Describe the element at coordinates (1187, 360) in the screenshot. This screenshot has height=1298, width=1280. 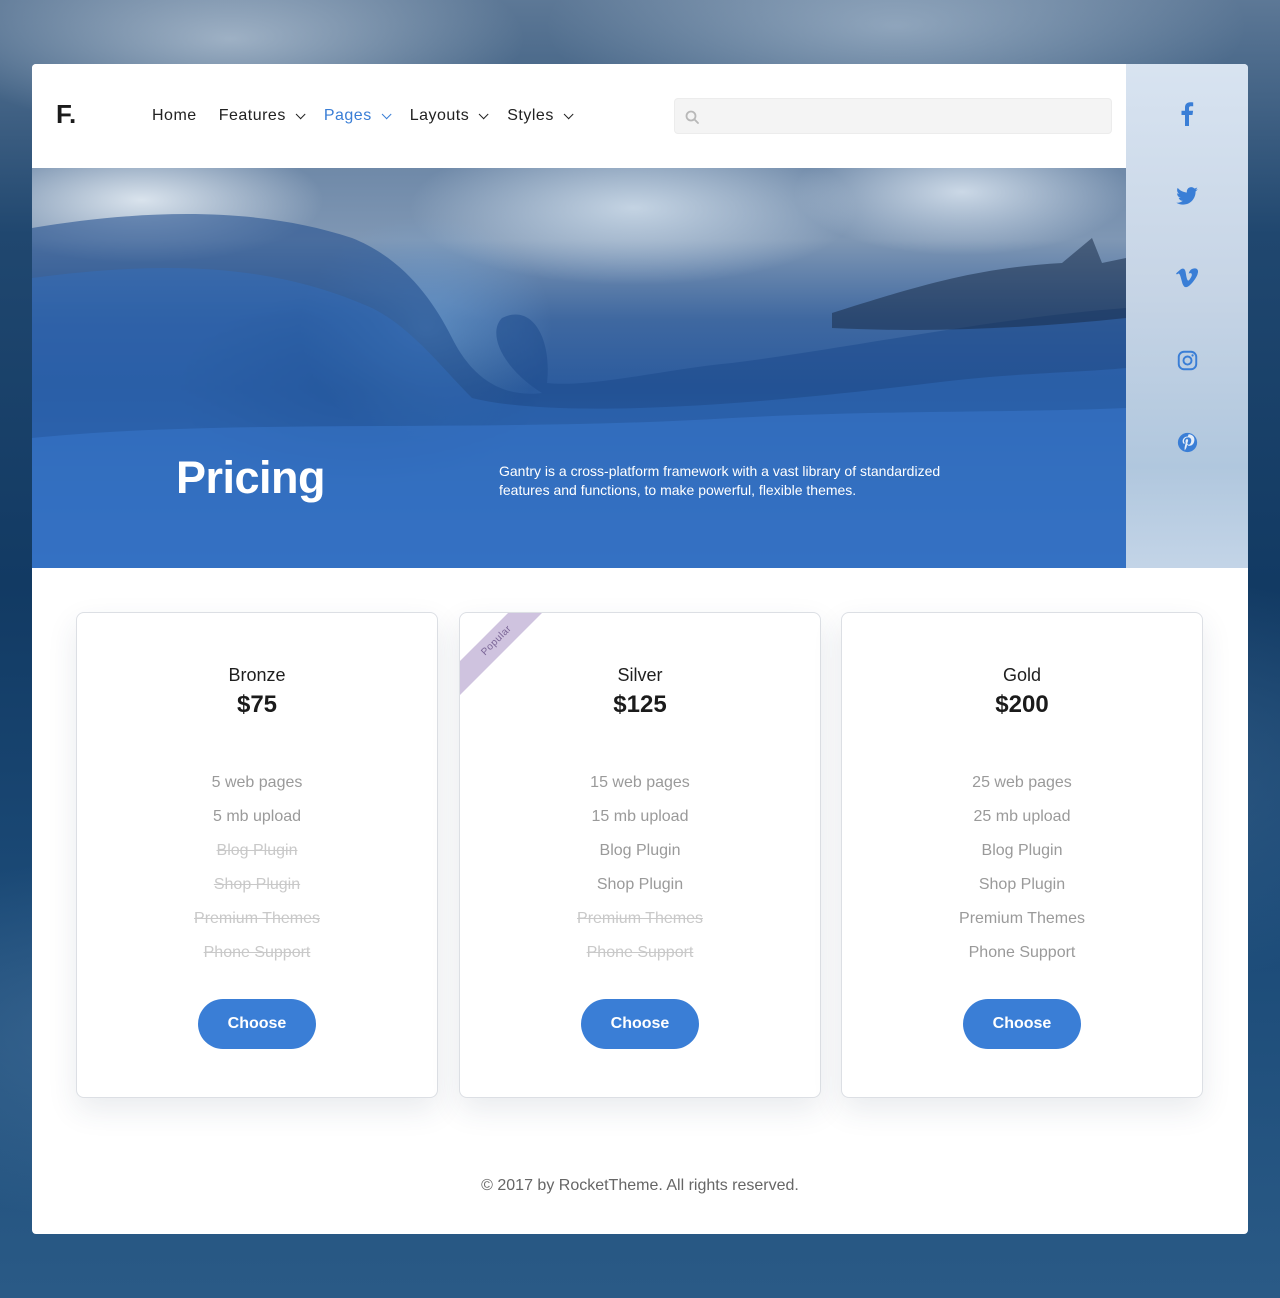
I see `instagram-icon` at that location.